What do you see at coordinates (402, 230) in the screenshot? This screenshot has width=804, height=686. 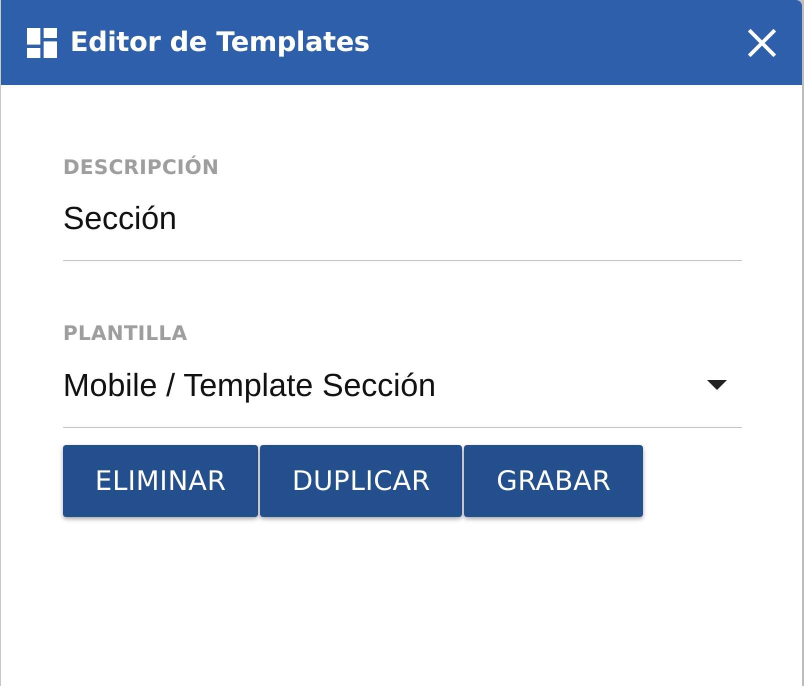 I see `text-field: Sección` at bounding box center [402, 230].